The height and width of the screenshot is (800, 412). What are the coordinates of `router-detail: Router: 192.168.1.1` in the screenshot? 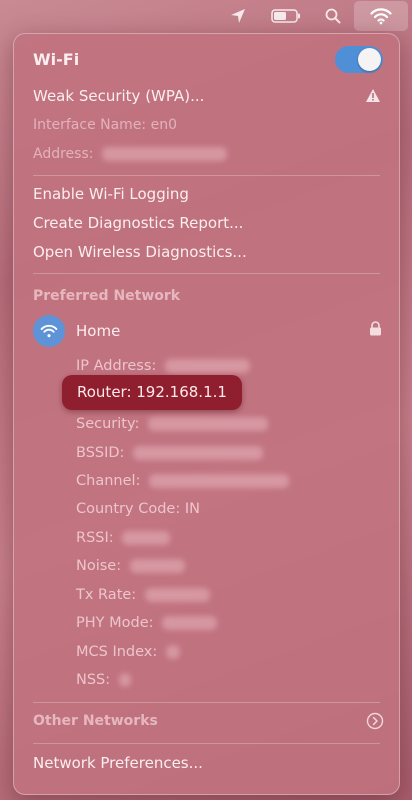 It's located at (152, 392).